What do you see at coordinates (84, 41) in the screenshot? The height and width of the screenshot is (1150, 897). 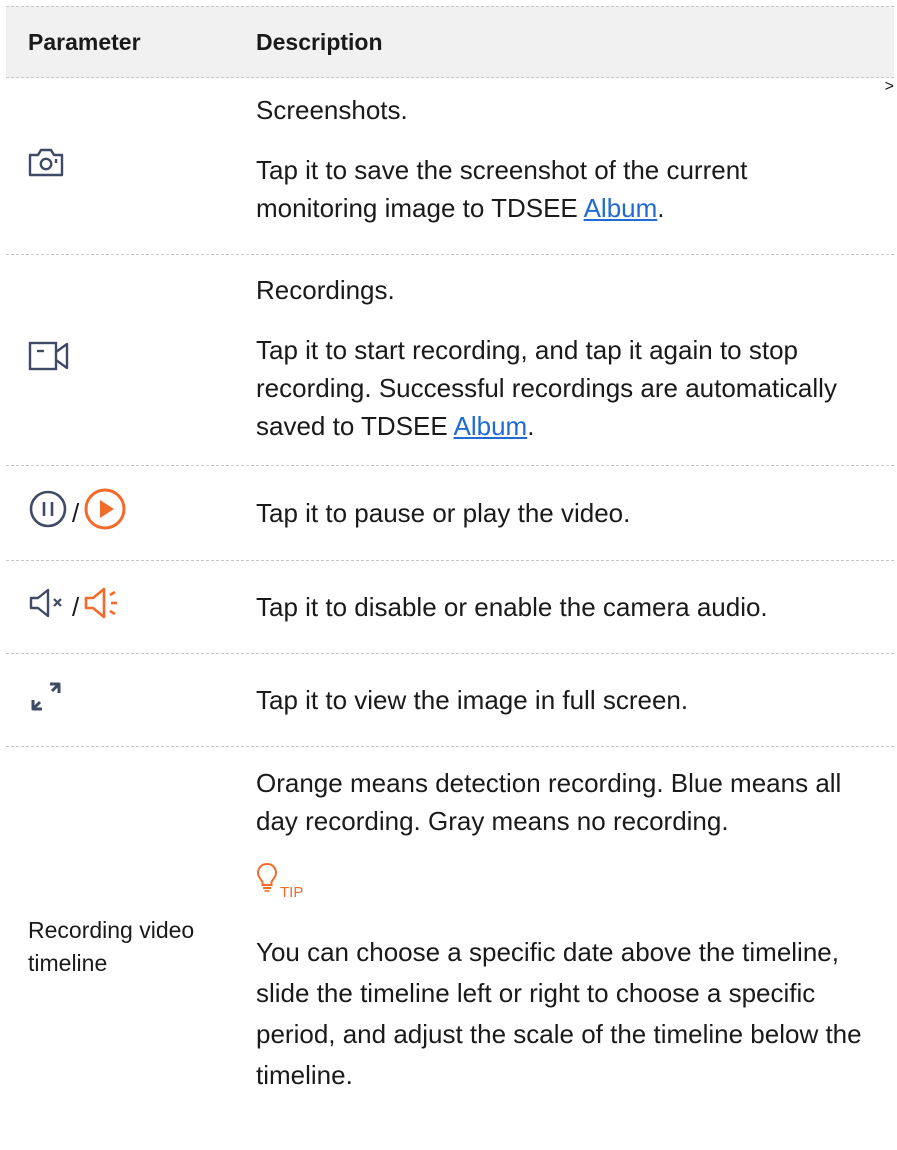 I see `header-parameter: Parameter` at bounding box center [84, 41].